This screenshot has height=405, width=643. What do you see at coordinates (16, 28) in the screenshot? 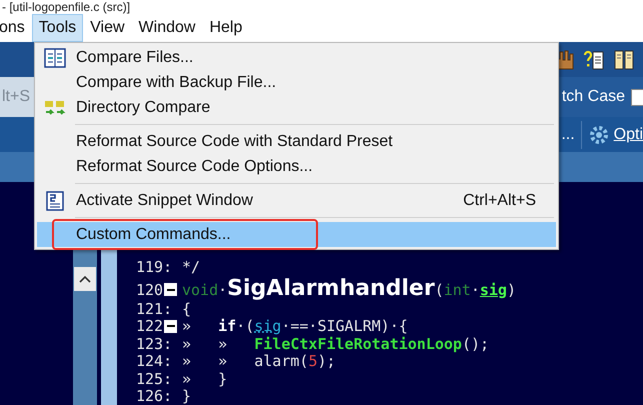
I see `menu-item: ons` at bounding box center [16, 28].